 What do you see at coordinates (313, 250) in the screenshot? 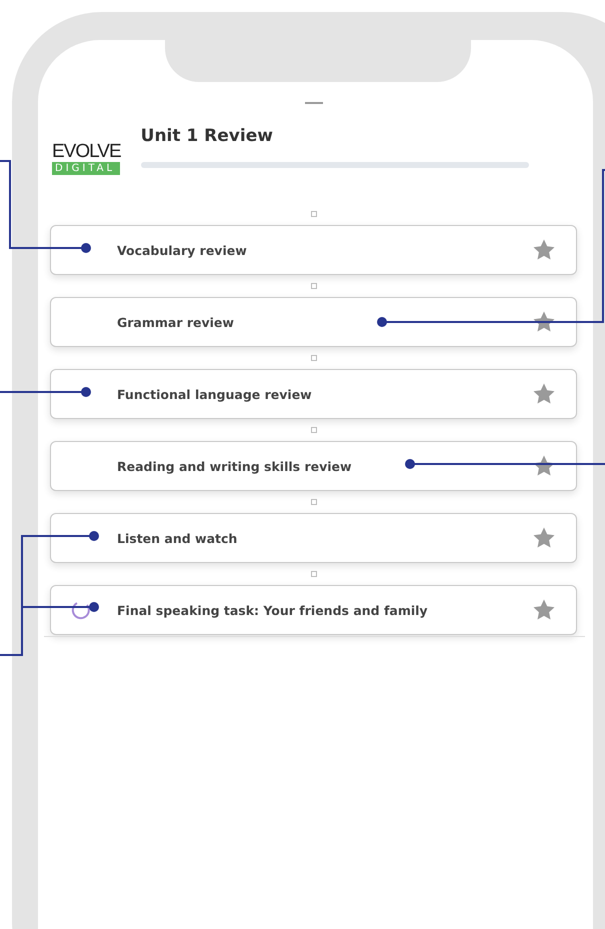
I see `activity-card: Vocabulary review` at bounding box center [313, 250].